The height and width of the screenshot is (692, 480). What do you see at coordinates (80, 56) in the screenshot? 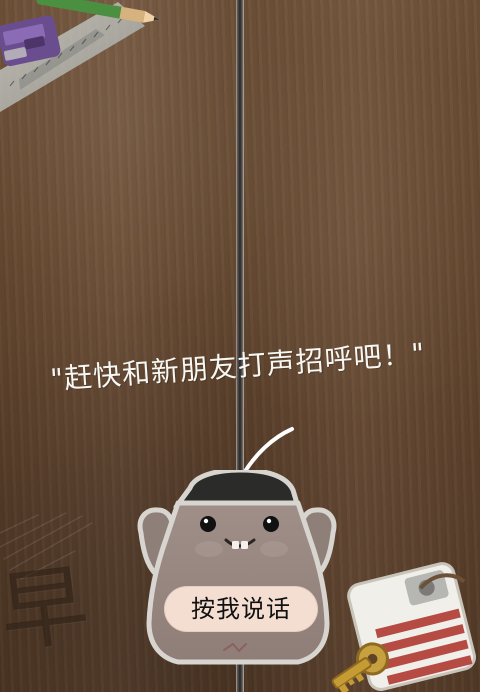
I see `stationery-icon` at bounding box center [80, 56].